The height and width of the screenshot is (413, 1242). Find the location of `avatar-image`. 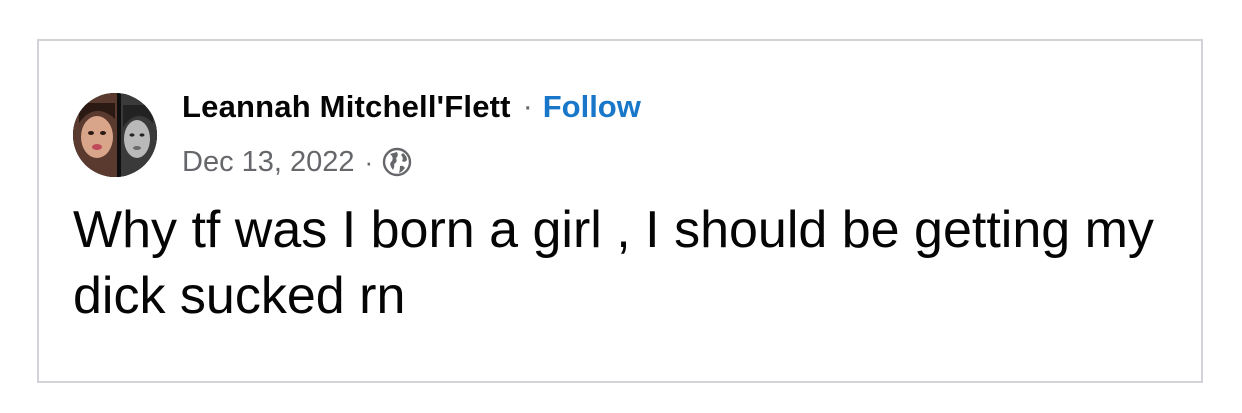

avatar-image is located at coordinates (115, 135).